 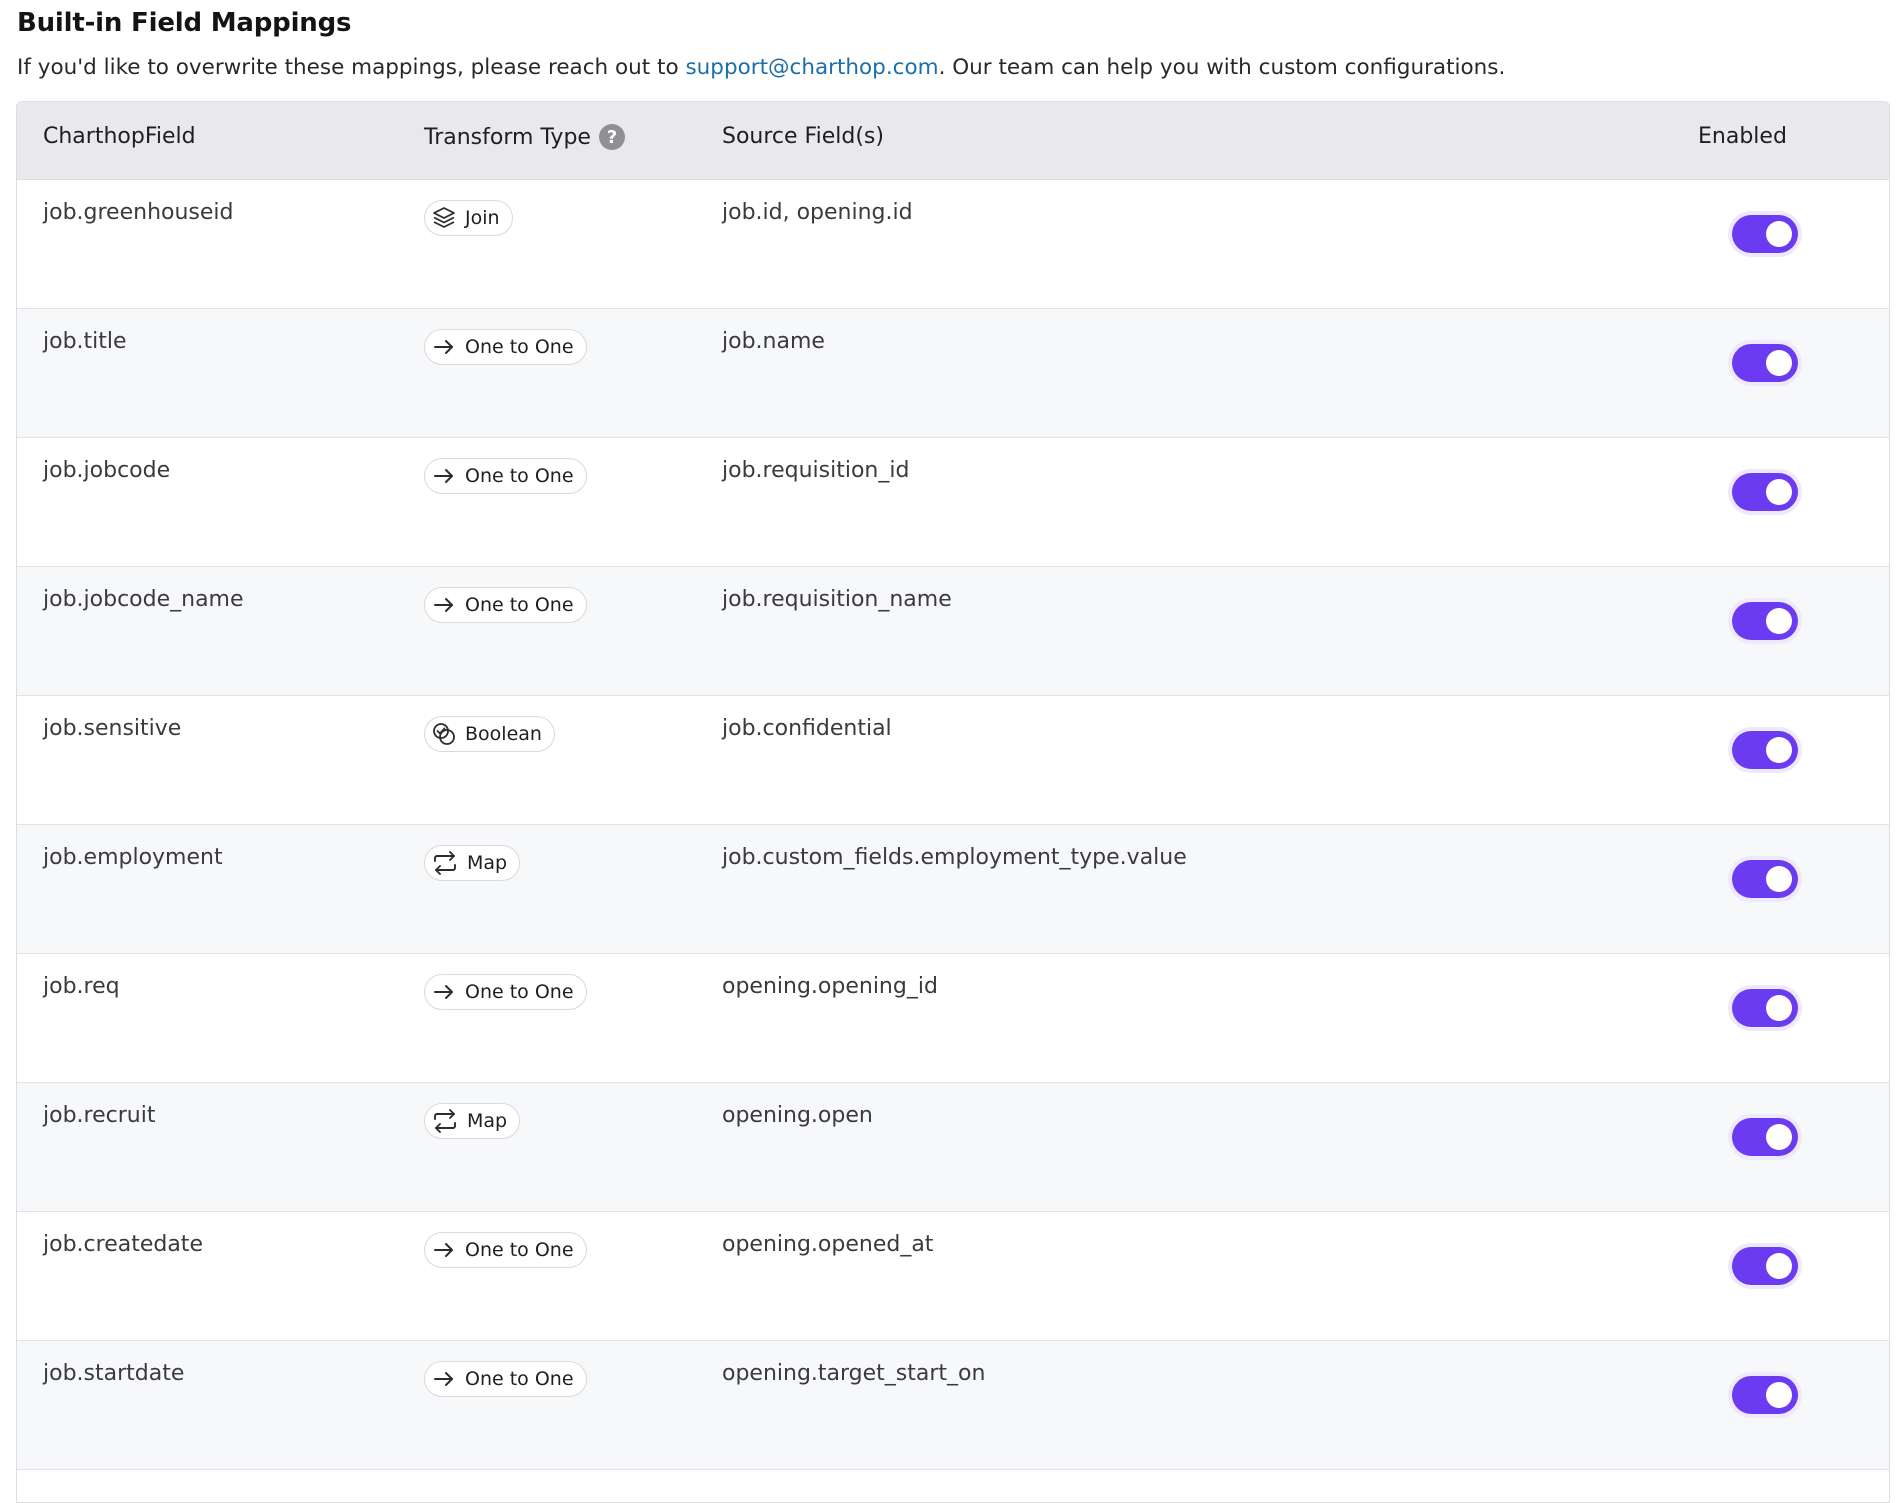 What do you see at coordinates (99, 1115) in the screenshot?
I see `charthop-field-cell: job.recruit` at bounding box center [99, 1115].